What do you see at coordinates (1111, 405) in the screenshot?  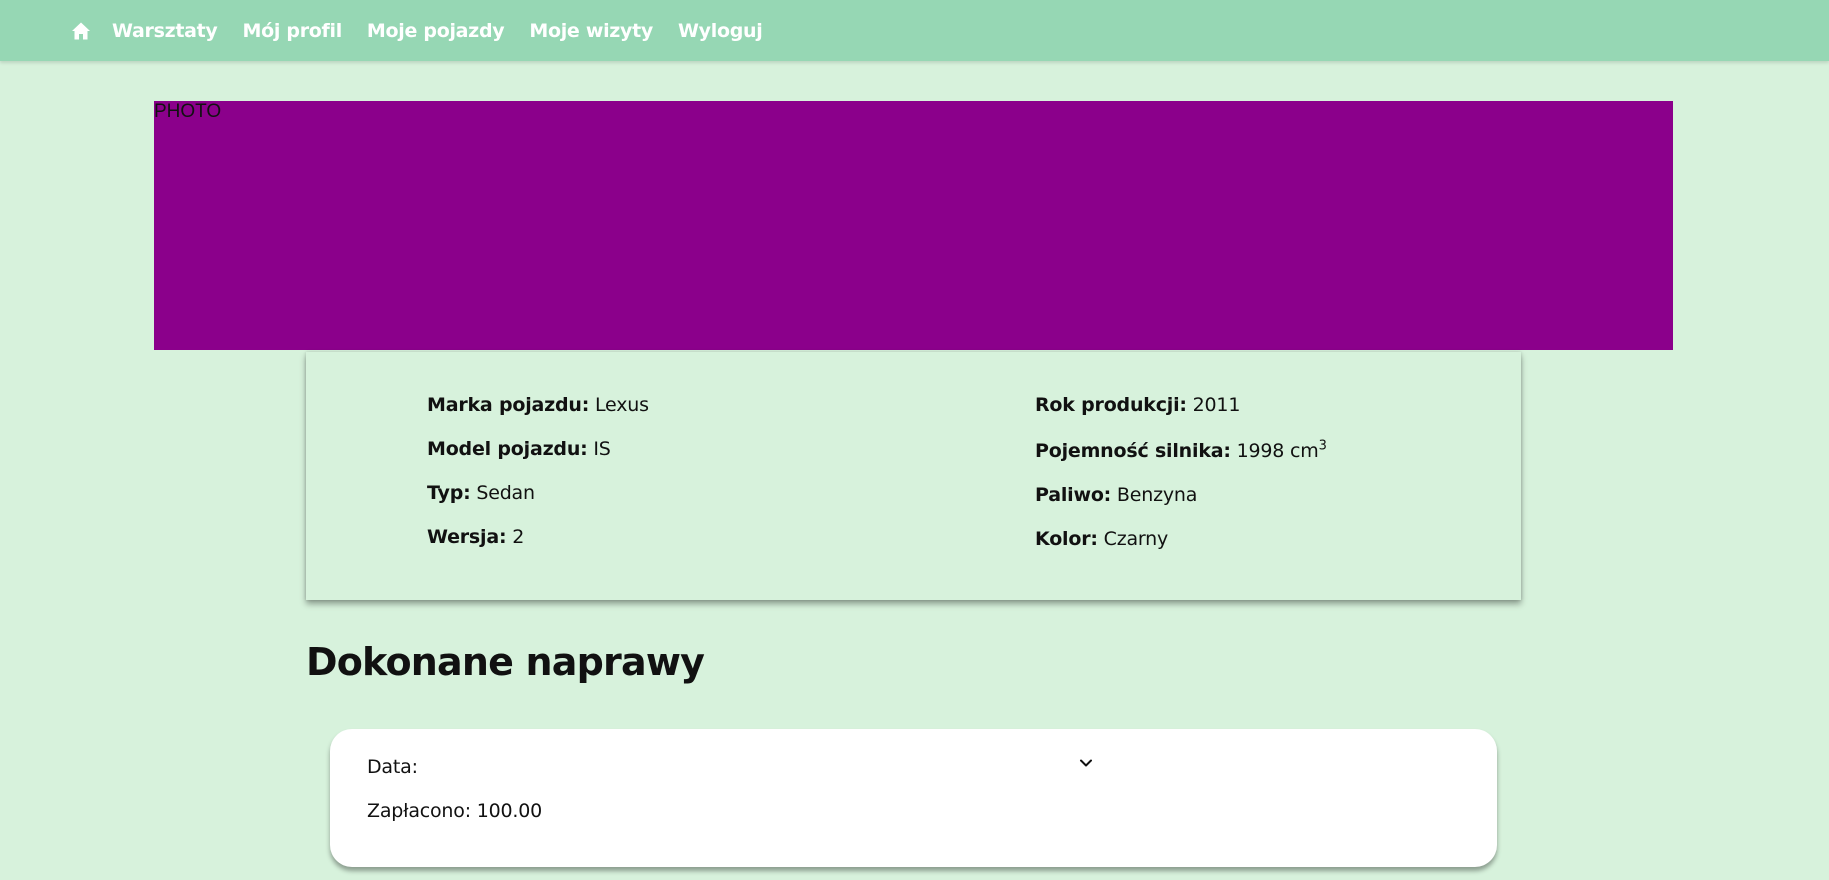 I see `detail-label: Rok produkcji:` at bounding box center [1111, 405].